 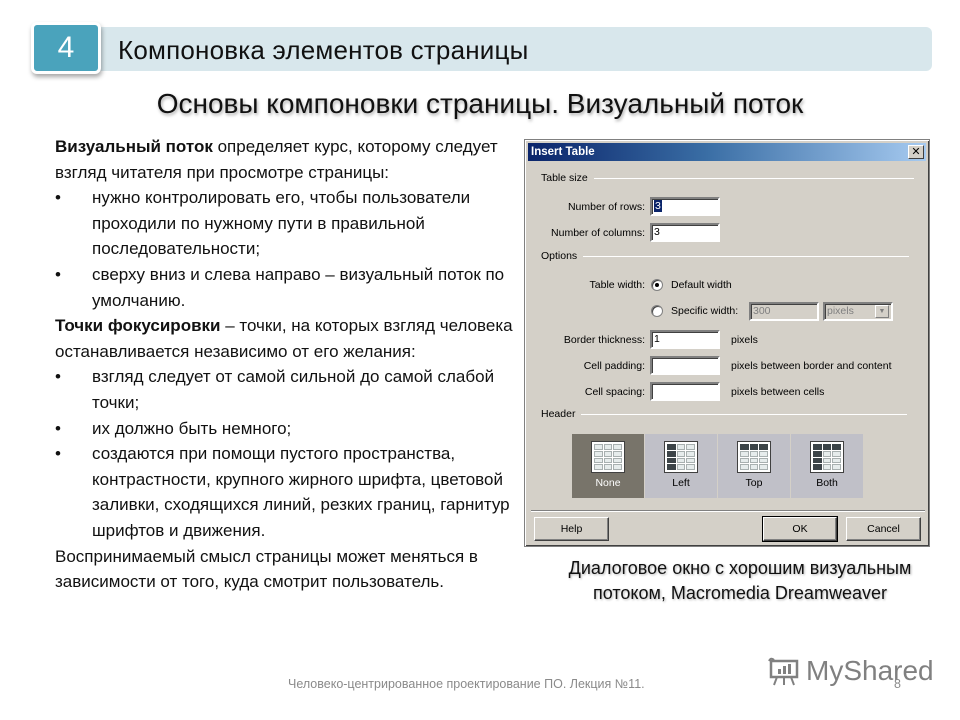 I want to click on specific-width-label: Specific width:, so click(x=705, y=311).